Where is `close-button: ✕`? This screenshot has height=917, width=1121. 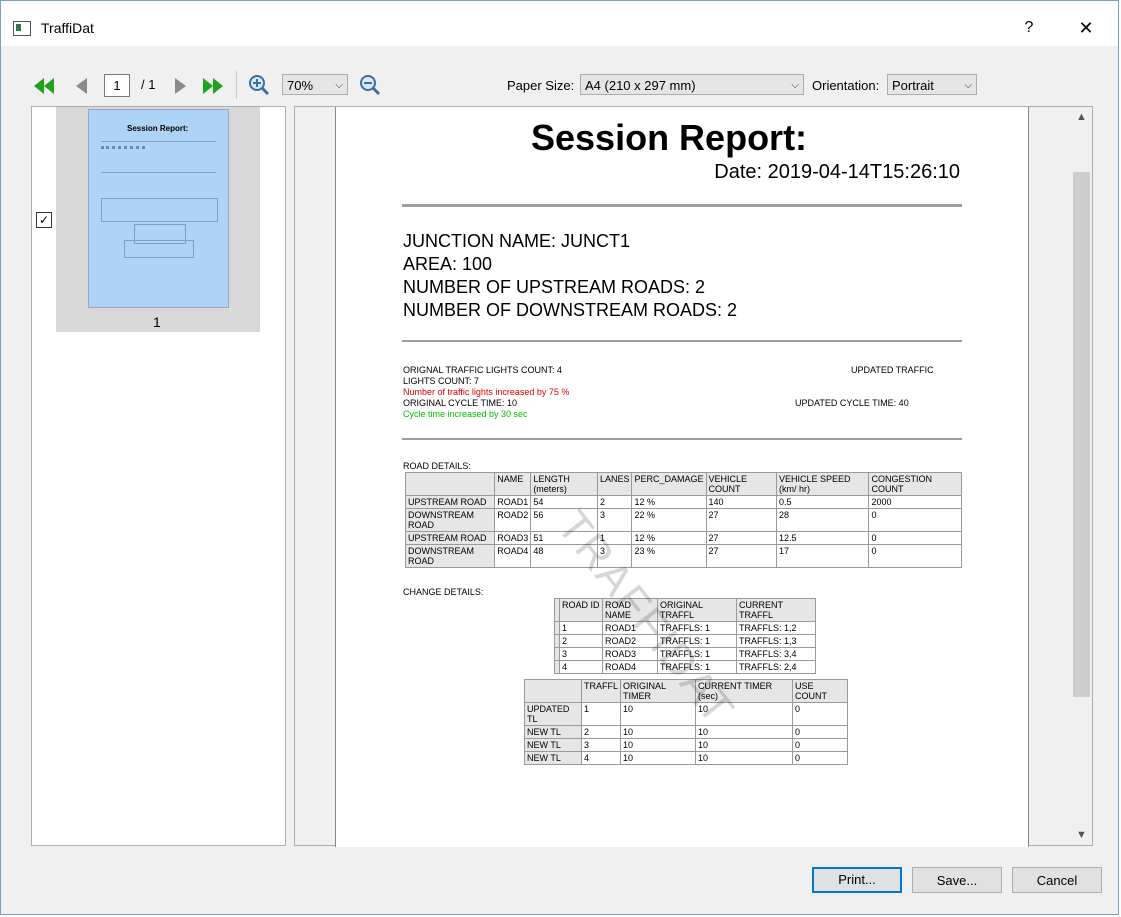
close-button: ✕ is located at coordinates (1086, 28).